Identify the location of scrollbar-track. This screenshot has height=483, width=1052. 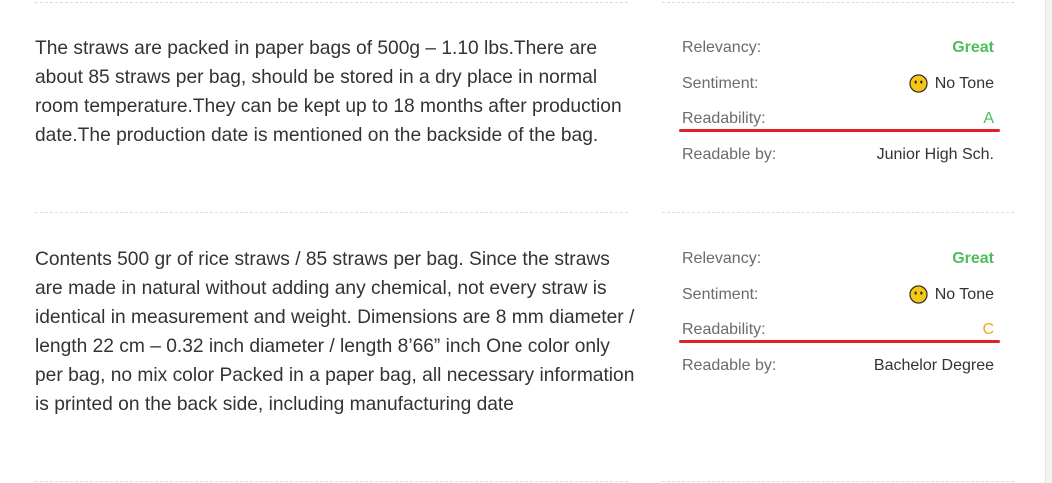
(1048, 241).